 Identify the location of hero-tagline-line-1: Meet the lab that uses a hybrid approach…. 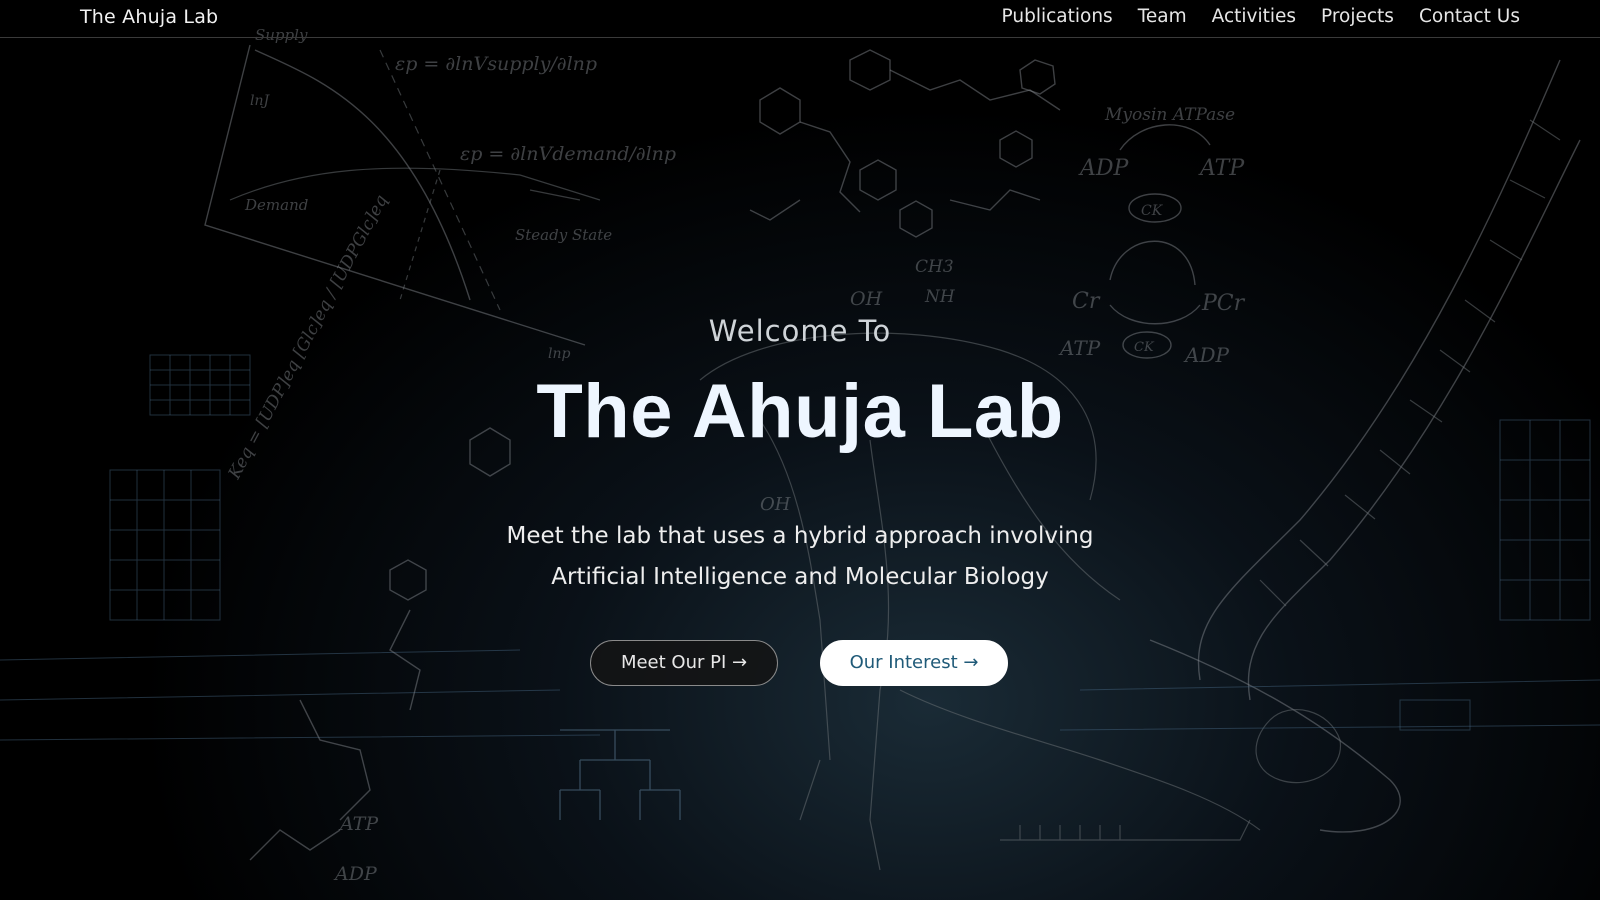
(800, 536).